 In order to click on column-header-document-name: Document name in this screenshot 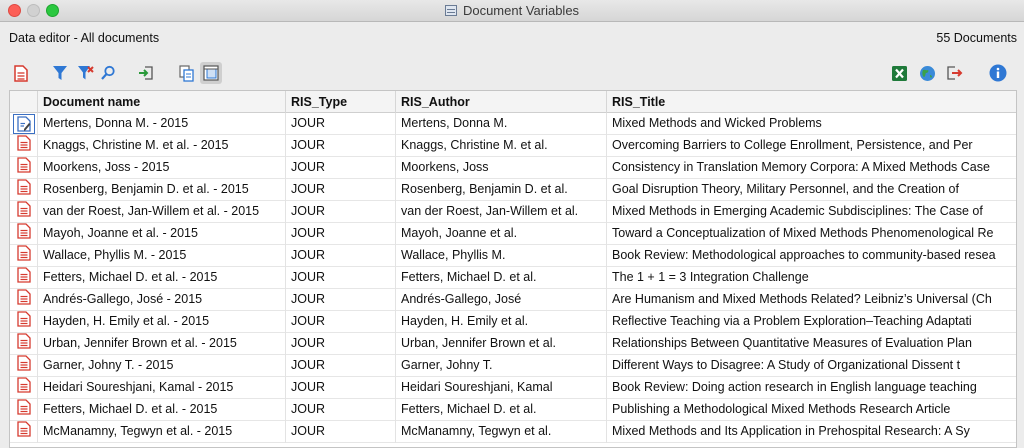, I will do `click(162, 102)`.